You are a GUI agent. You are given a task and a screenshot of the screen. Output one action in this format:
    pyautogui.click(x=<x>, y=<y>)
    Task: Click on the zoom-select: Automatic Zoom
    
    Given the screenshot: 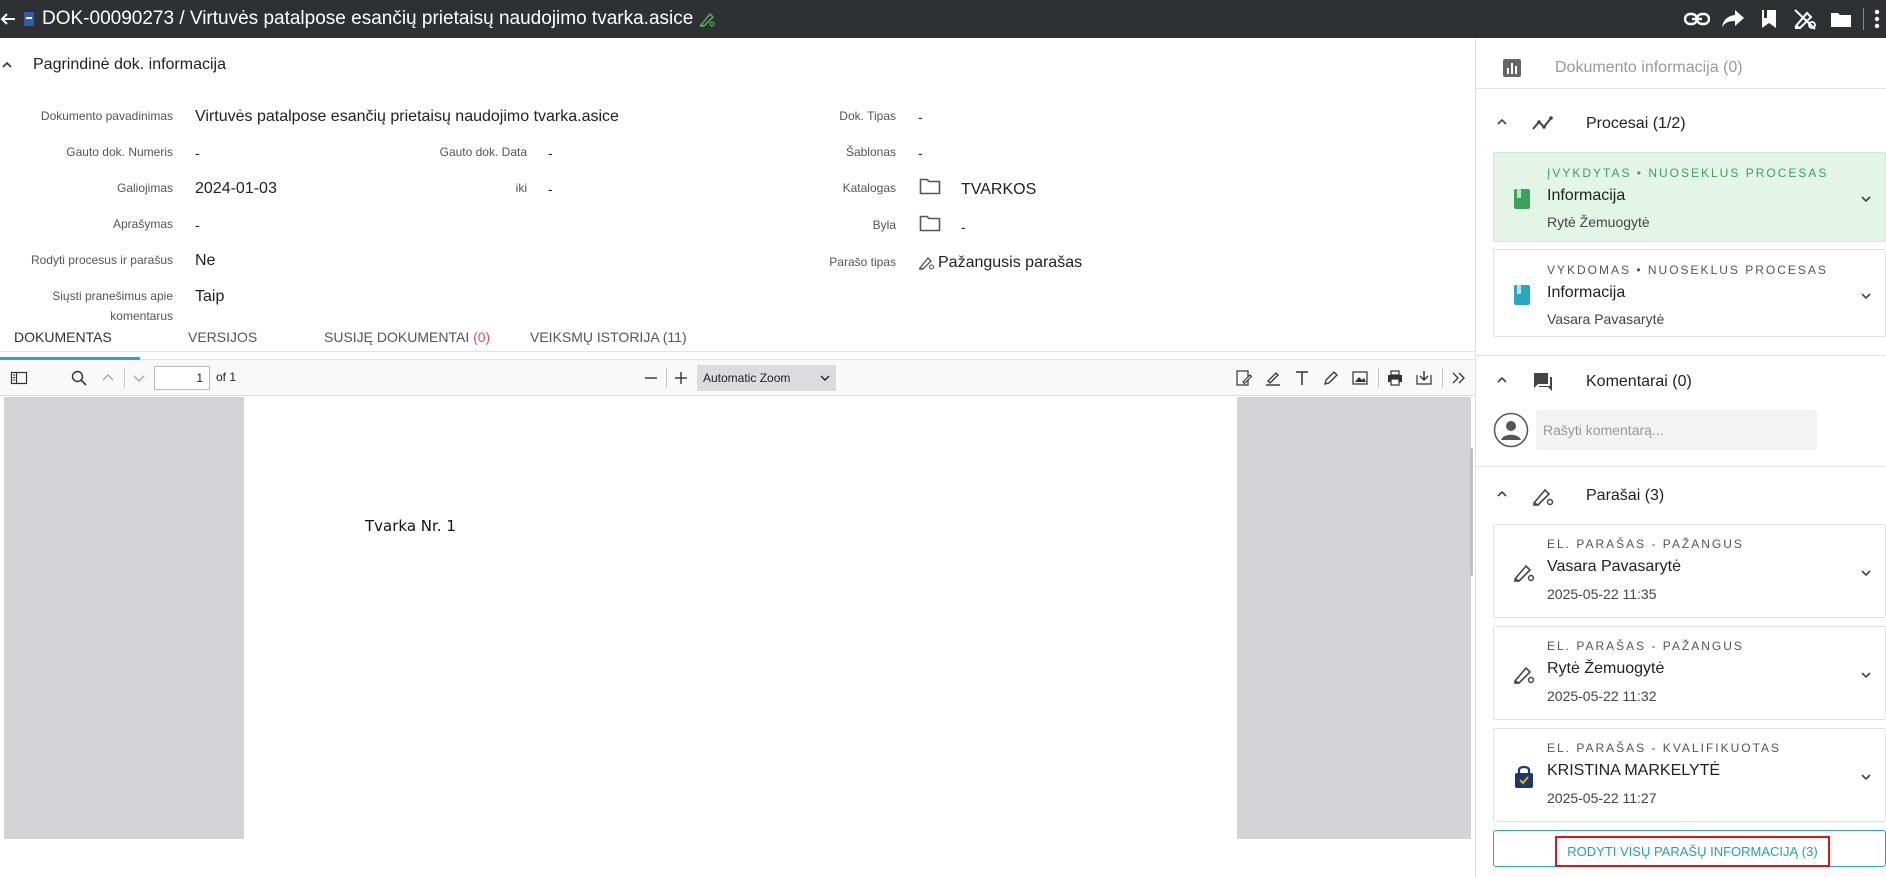 What is the action you would take?
    pyautogui.click(x=766, y=378)
    